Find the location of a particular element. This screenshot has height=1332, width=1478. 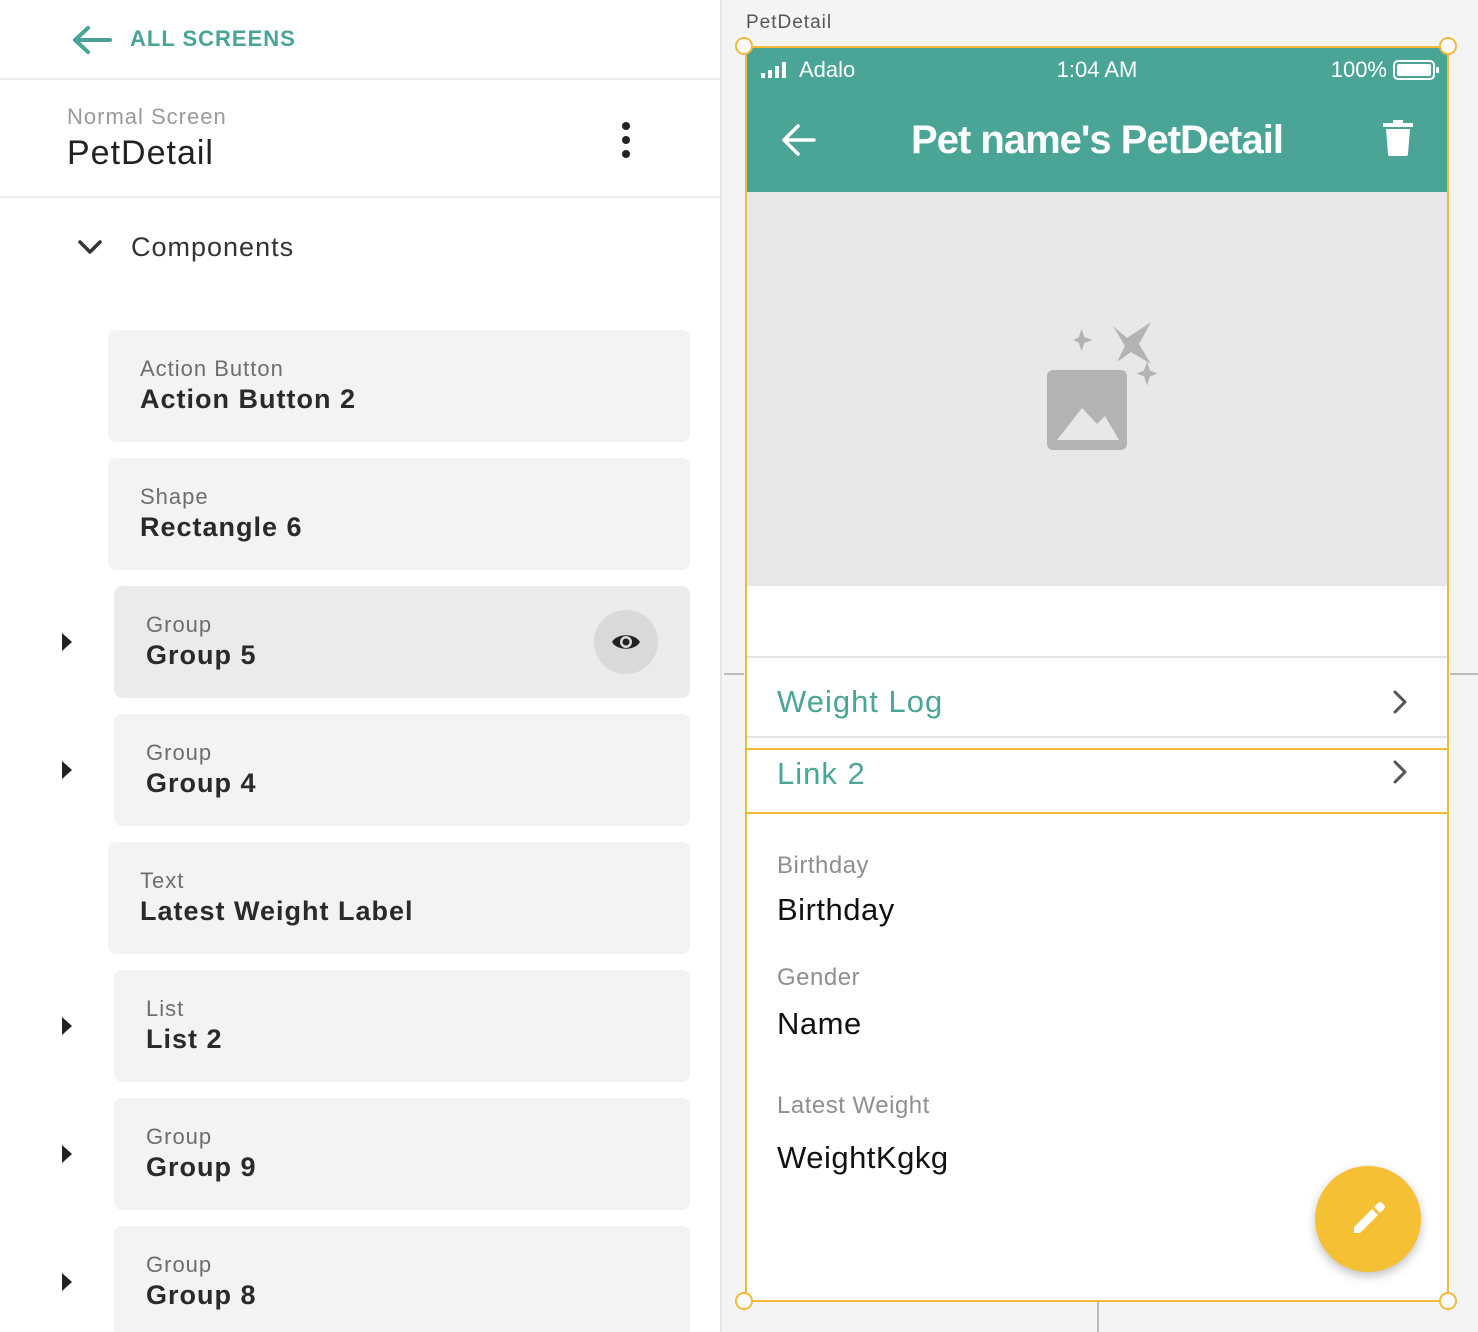

panel-topbar: ALL SCREENS is located at coordinates (360, 40).